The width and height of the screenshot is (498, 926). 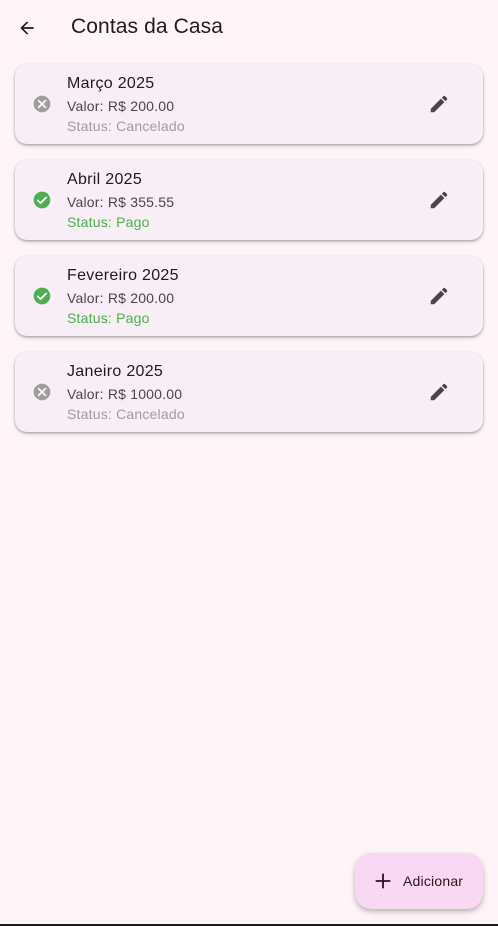 What do you see at coordinates (147, 26) in the screenshot?
I see `page-title: Contas da Casa` at bounding box center [147, 26].